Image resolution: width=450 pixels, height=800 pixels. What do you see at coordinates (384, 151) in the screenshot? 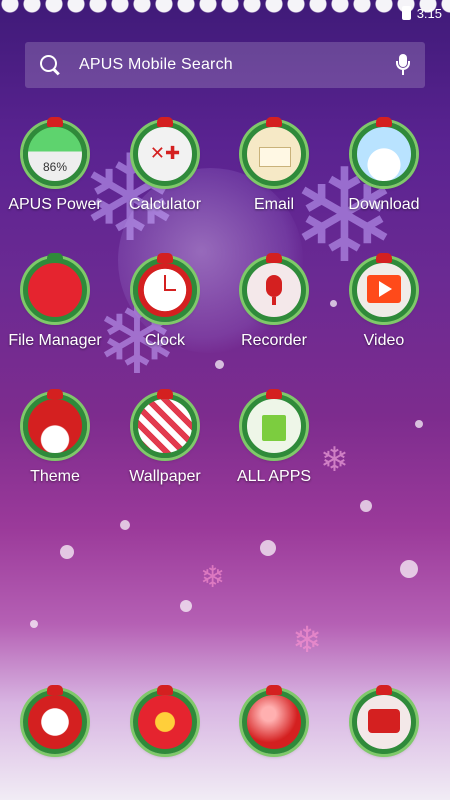
I see `download-icon` at bounding box center [384, 151].